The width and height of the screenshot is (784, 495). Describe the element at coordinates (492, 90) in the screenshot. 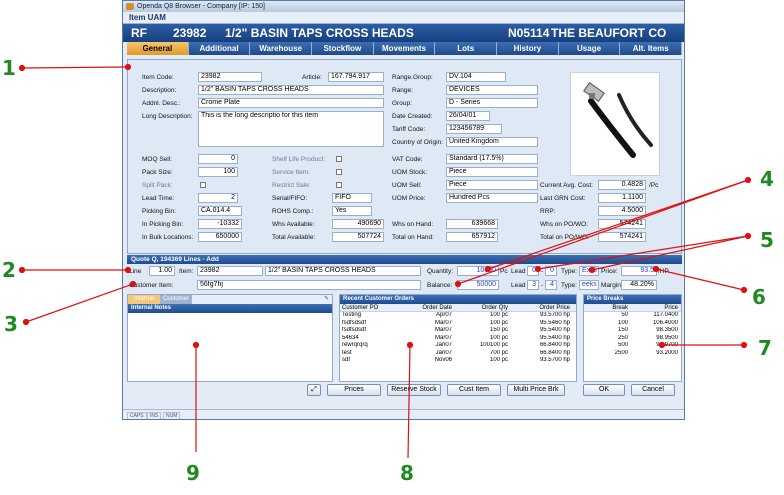

I see `range-field: DEVICES` at that location.